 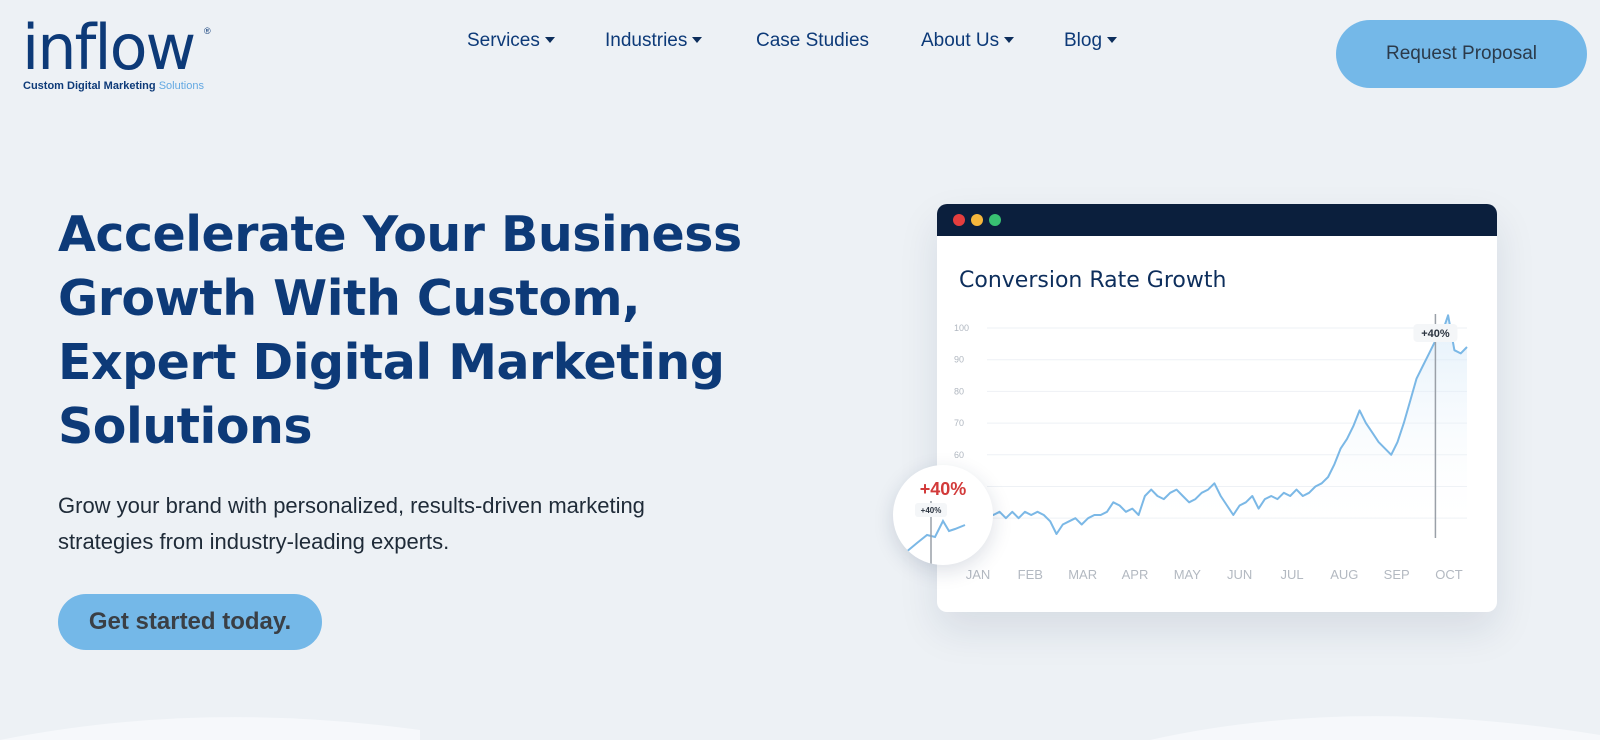 What do you see at coordinates (1461, 54) in the screenshot?
I see `request-proposal-button: Request Proposal` at bounding box center [1461, 54].